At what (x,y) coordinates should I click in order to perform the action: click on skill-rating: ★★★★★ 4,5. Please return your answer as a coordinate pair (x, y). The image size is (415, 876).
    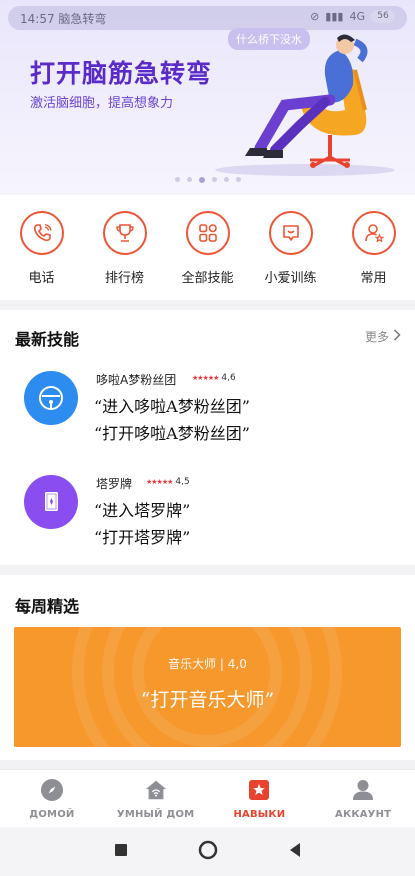
    Looking at the image, I should click on (168, 482).